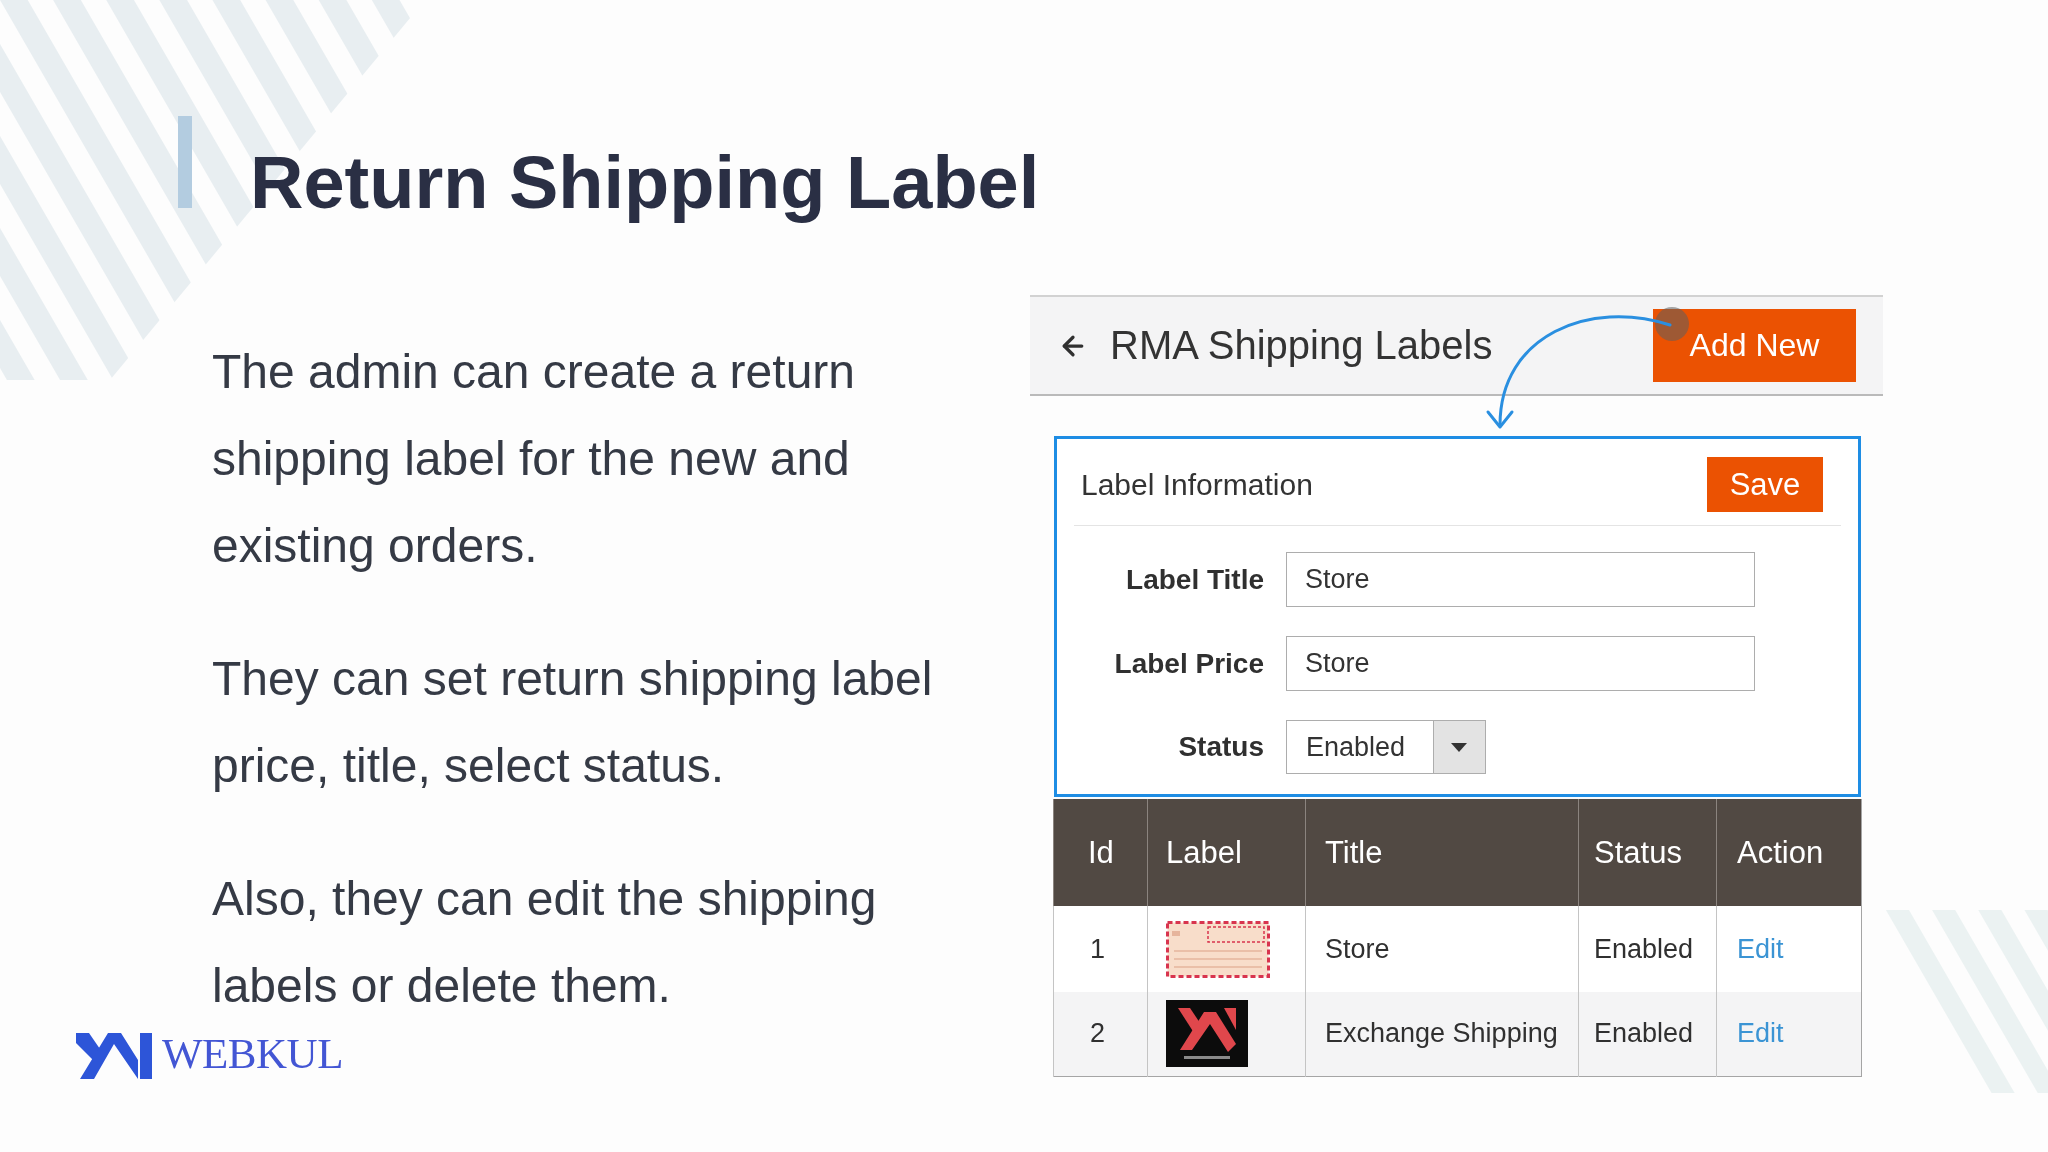 The image size is (2048, 1152). What do you see at coordinates (1220, 747) in the screenshot?
I see `field-label: Status` at bounding box center [1220, 747].